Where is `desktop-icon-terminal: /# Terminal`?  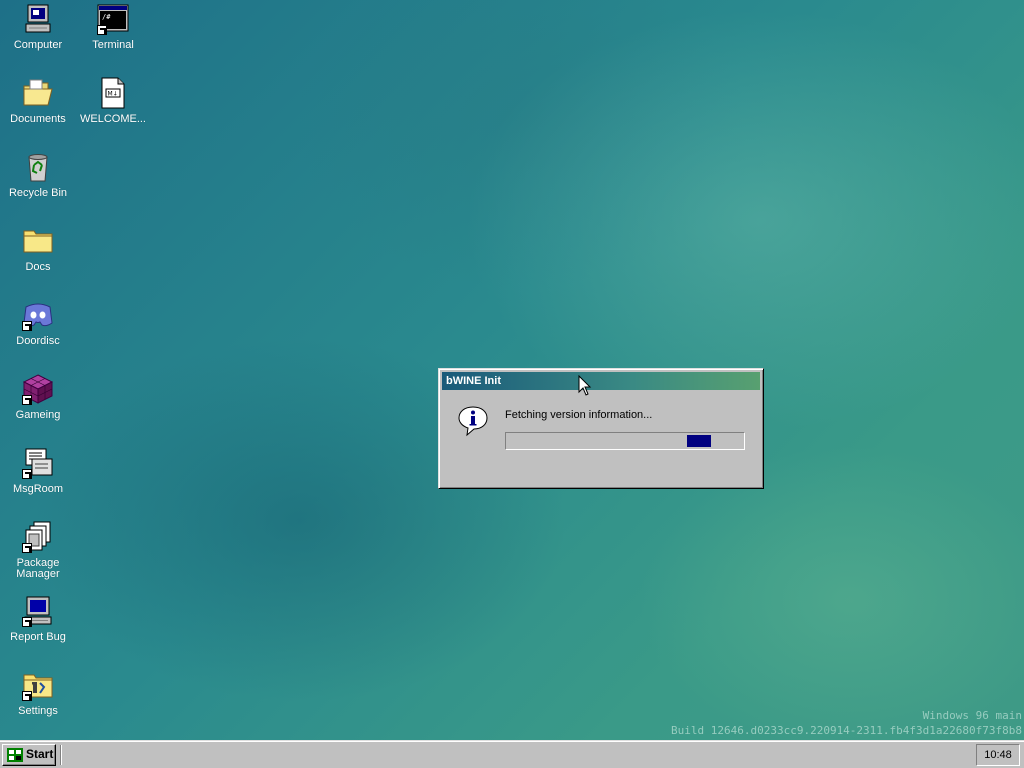 desktop-icon-terminal: /# Terminal is located at coordinates (113, 27).